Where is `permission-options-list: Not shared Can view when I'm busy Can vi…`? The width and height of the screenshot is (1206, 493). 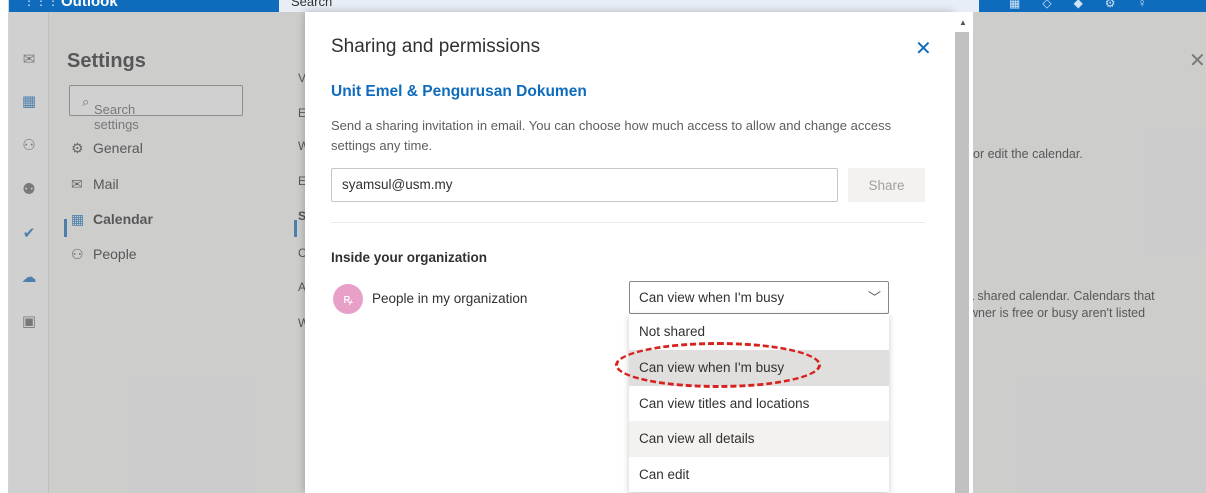 permission-options-list: Not shared Can view when I'm busy Can vi… is located at coordinates (759, 403).